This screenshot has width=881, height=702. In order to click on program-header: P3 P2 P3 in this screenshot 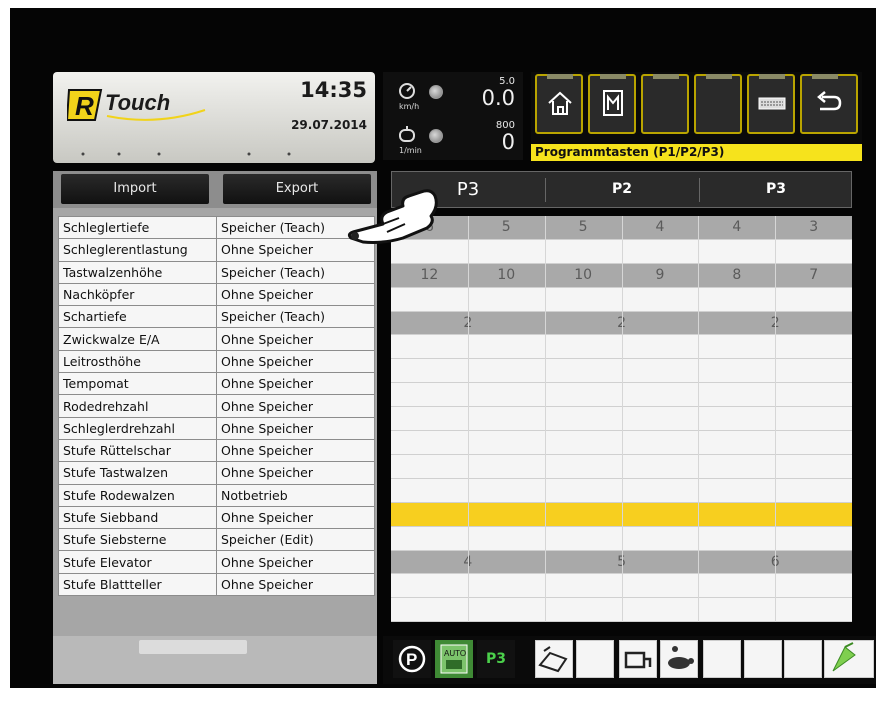, I will do `click(621, 189)`.